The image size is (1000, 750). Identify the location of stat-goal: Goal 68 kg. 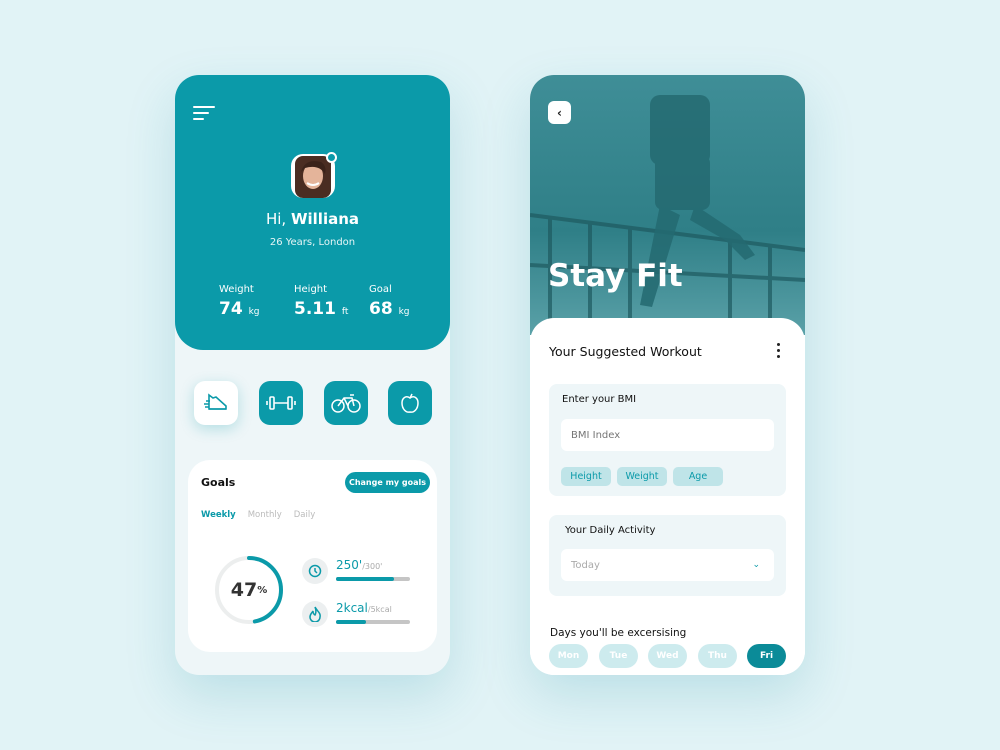
(389, 301).